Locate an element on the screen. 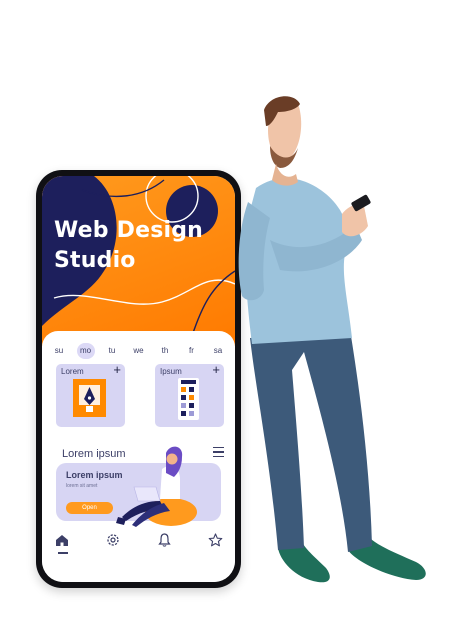 This screenshot has height=624, width=468. day-we: we is located at coordinates (139, 351).